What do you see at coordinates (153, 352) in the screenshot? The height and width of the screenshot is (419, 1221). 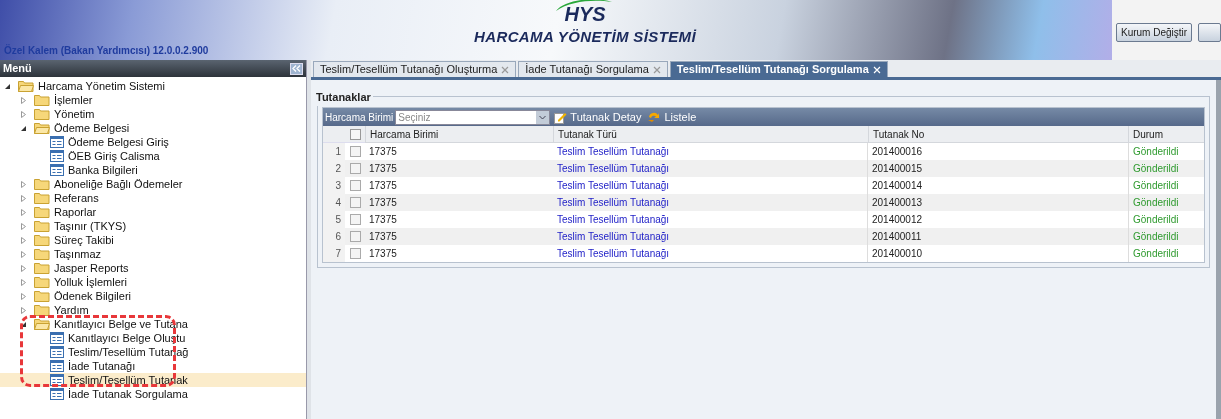 I see `tree-item: Teslim/Tesellüm Tutanağ` at bounding box center [153, 352].